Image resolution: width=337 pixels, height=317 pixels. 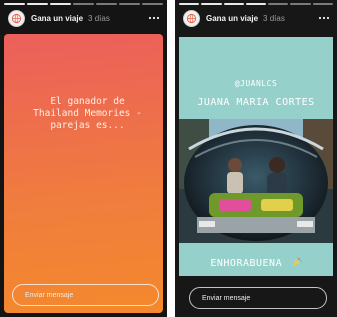 What do you see at coordinates (256, 102) in the screenshot?
I see `winner-name: JUANA MARIA CORTES` at bounding box center [256, 102].